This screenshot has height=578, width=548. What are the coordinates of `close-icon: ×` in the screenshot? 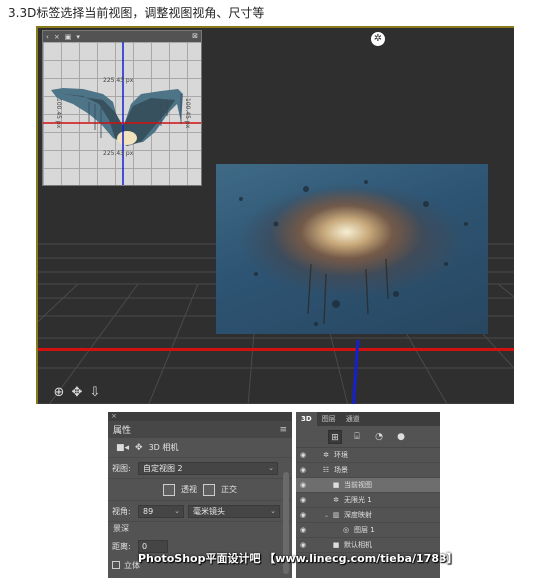 It's located at (57, 37).